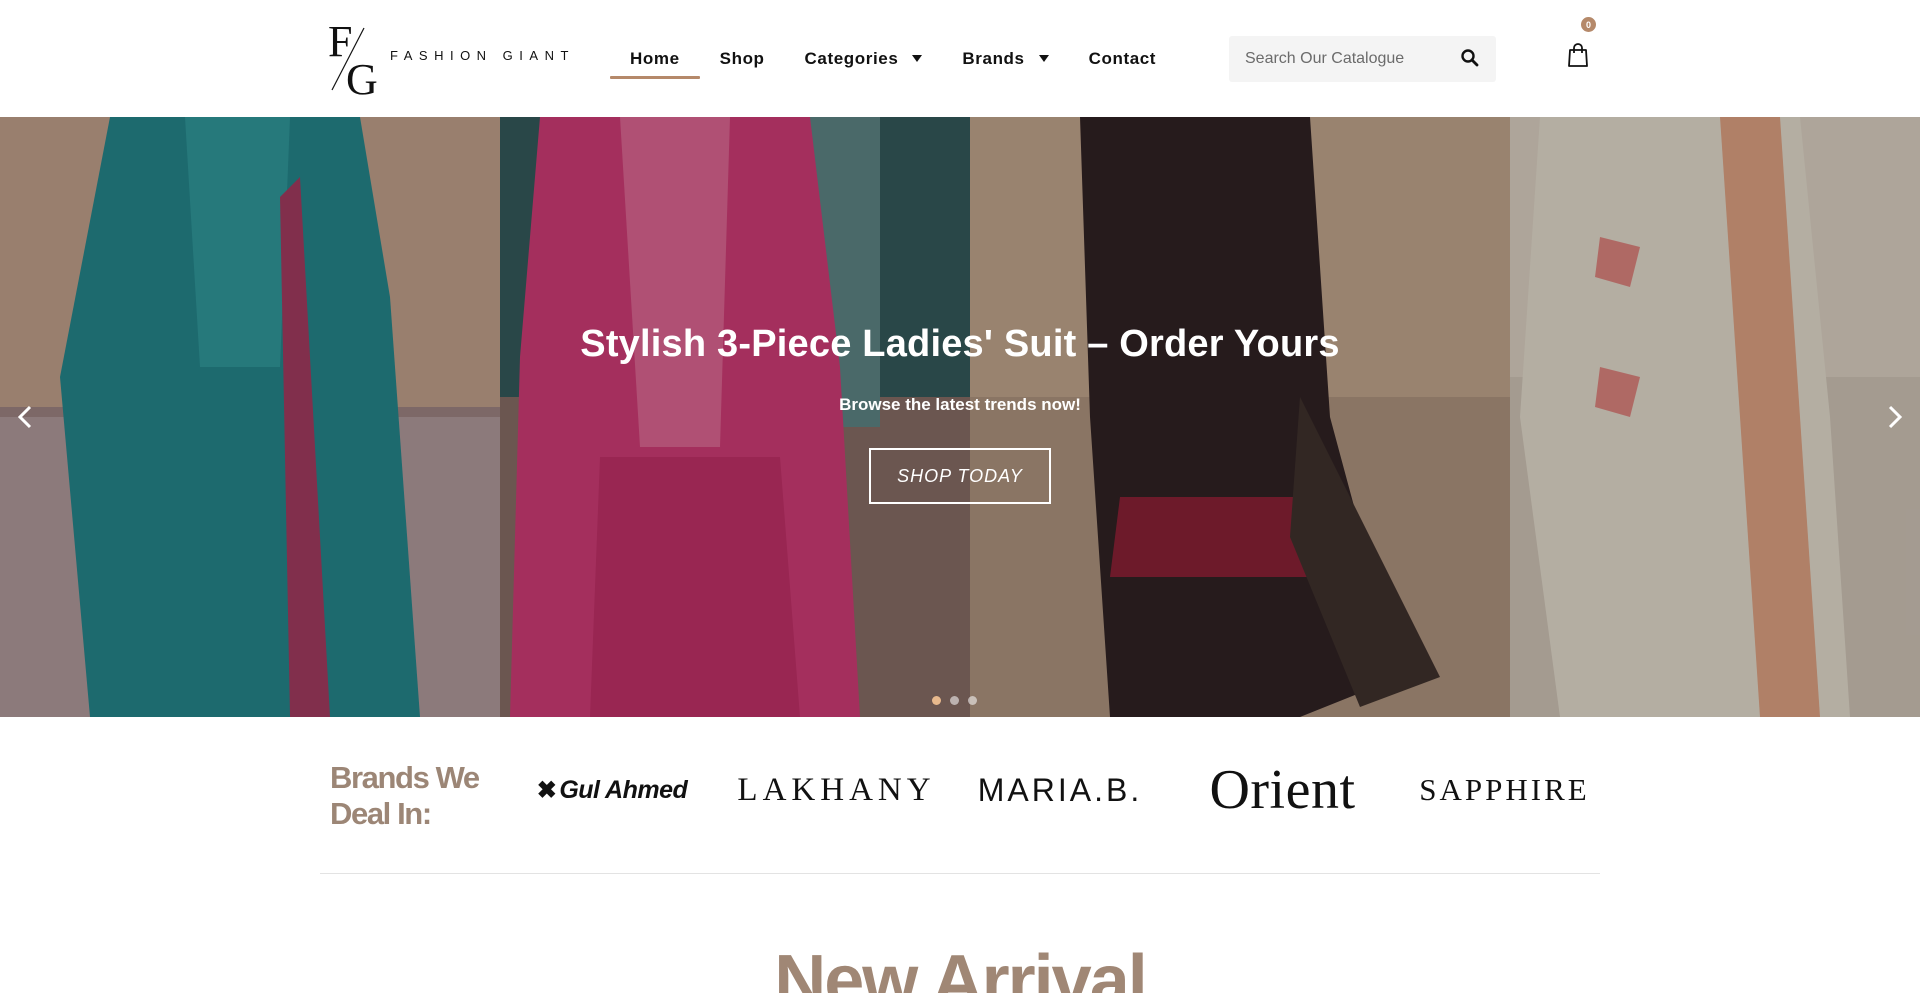 The height and width of the screenshot is (993, 1920). Describe the element at coordinates (405, 795) in the screenshot. I see `brands-section-title: Brands We Deal In:` at that location.